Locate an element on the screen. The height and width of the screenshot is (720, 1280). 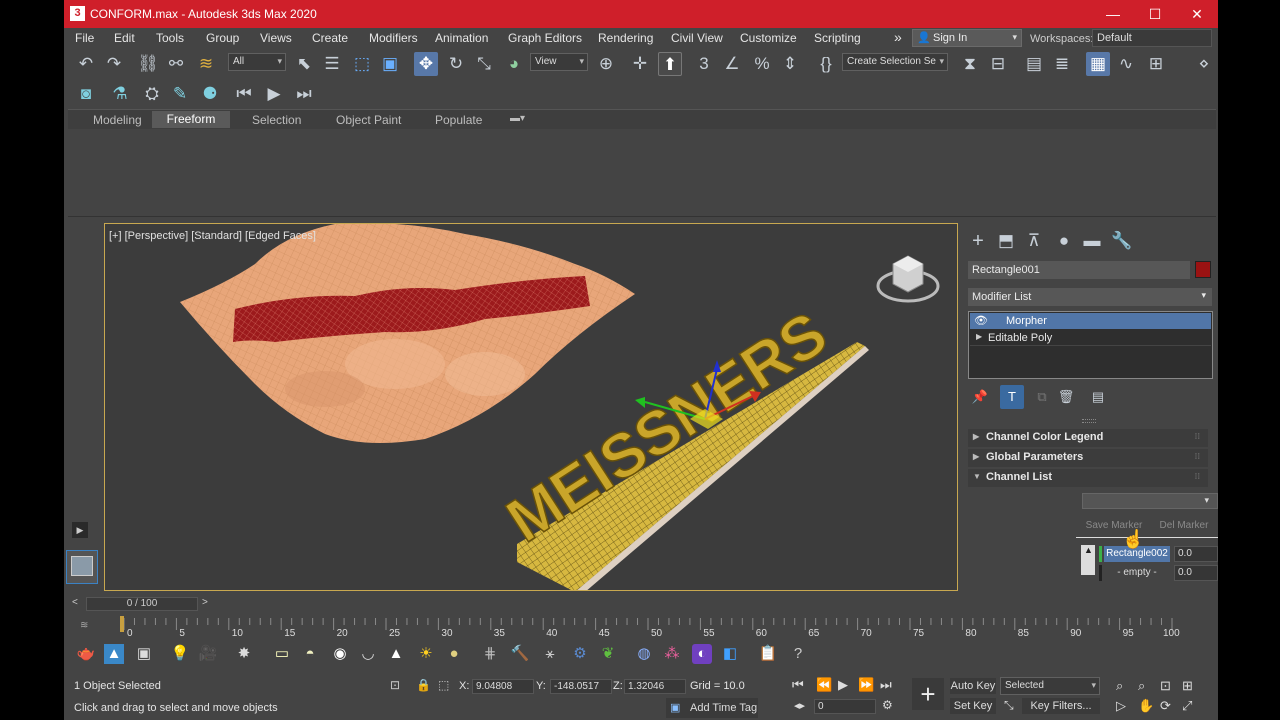
key-filter-icon: ⤡ is located at coordinates (1009, 705).